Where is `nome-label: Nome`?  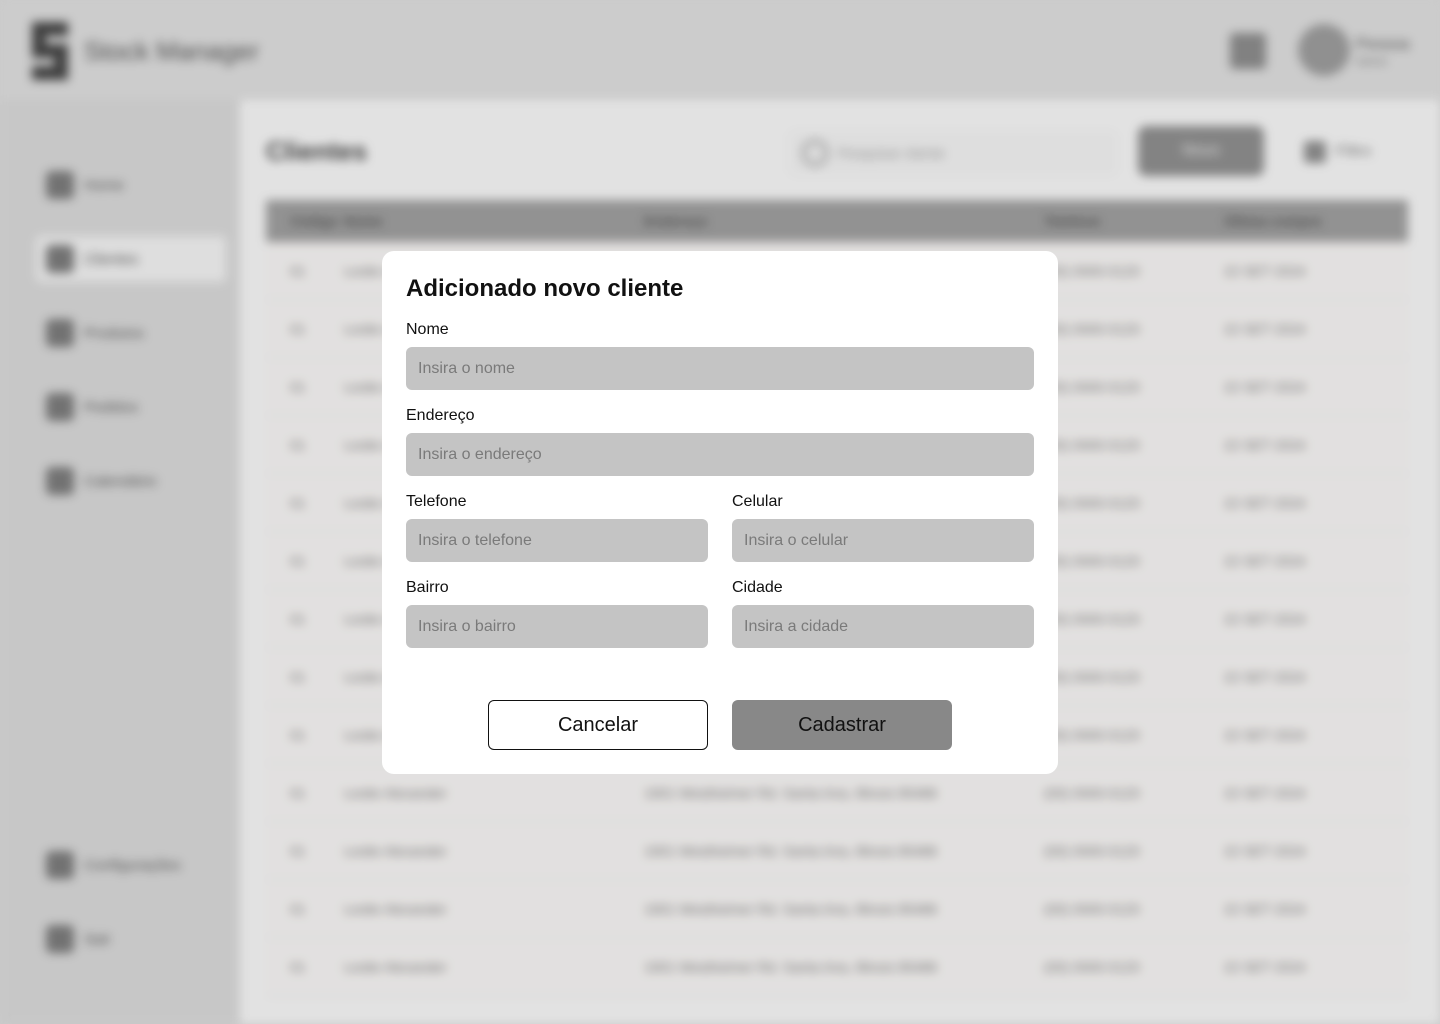 nome-label: Nome is located at coordinates (427, 329).